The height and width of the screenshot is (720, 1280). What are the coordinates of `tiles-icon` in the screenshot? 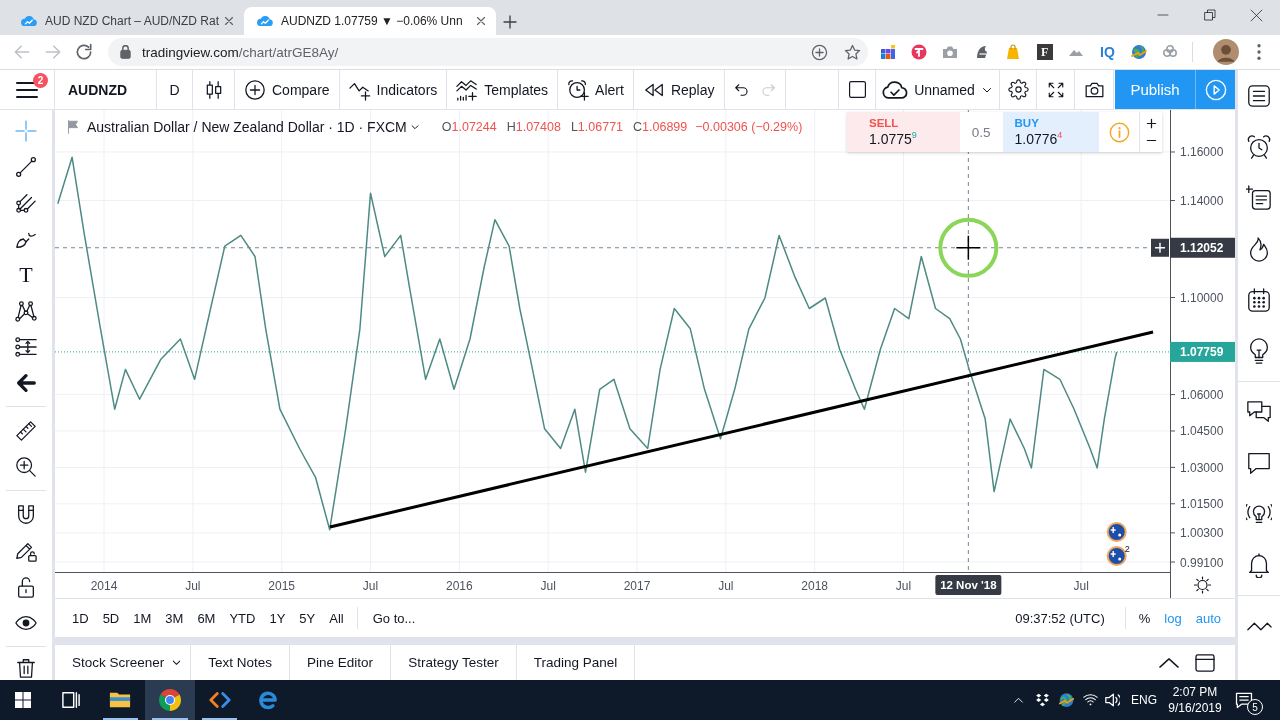 It's located at (887, 52).